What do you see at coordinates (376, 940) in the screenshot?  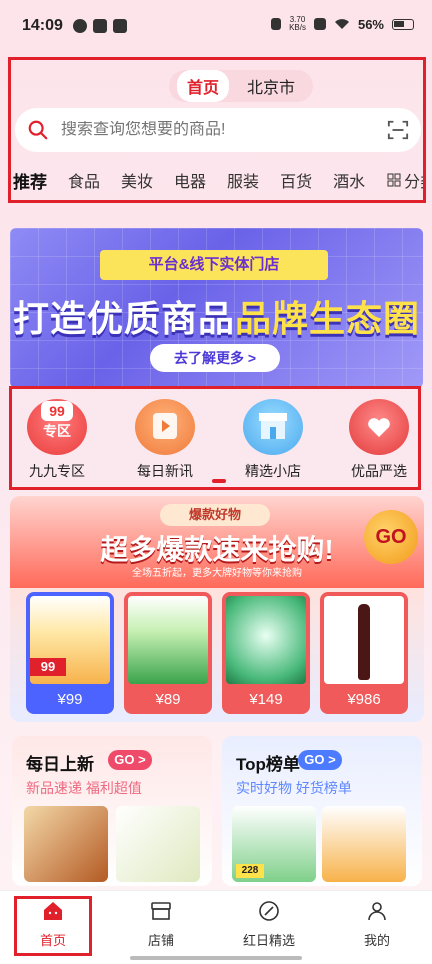 I see `tab-label: 我的` at bounding box center [376, 940].